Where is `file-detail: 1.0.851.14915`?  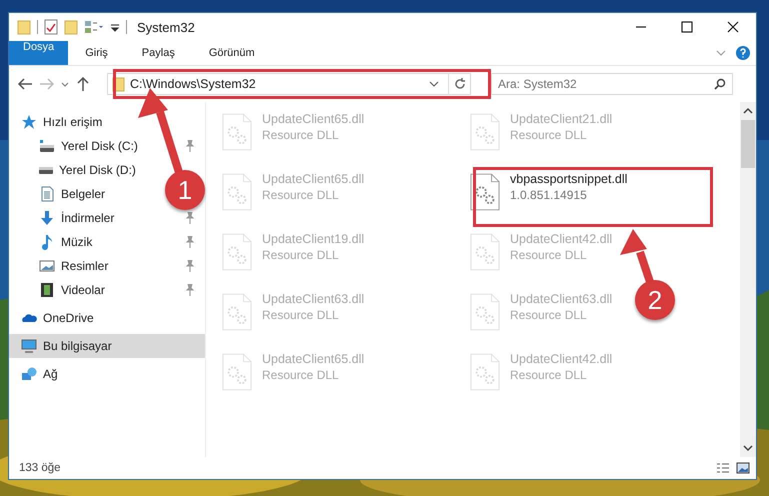 file-detail: 1.0.851.14915 is located at coordinates (549, 195).